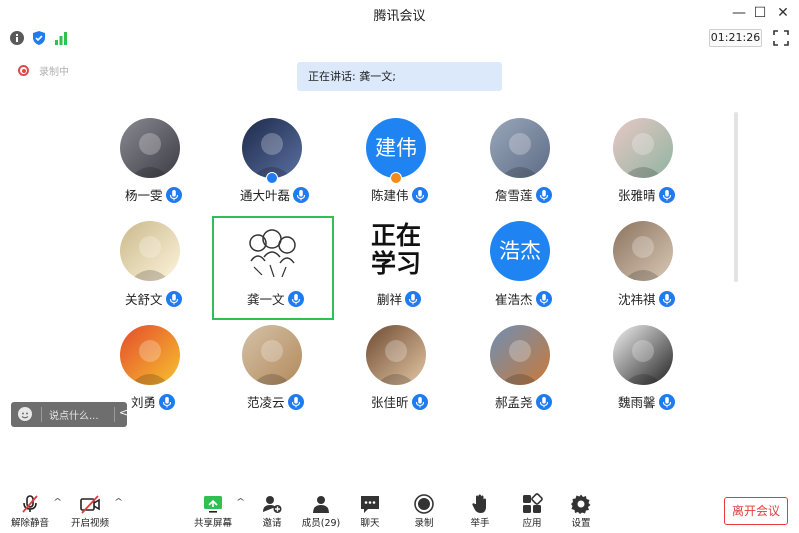 This screenshot has width=799, height=533. I want to click on settings-button: 设置, so click(581, 510).